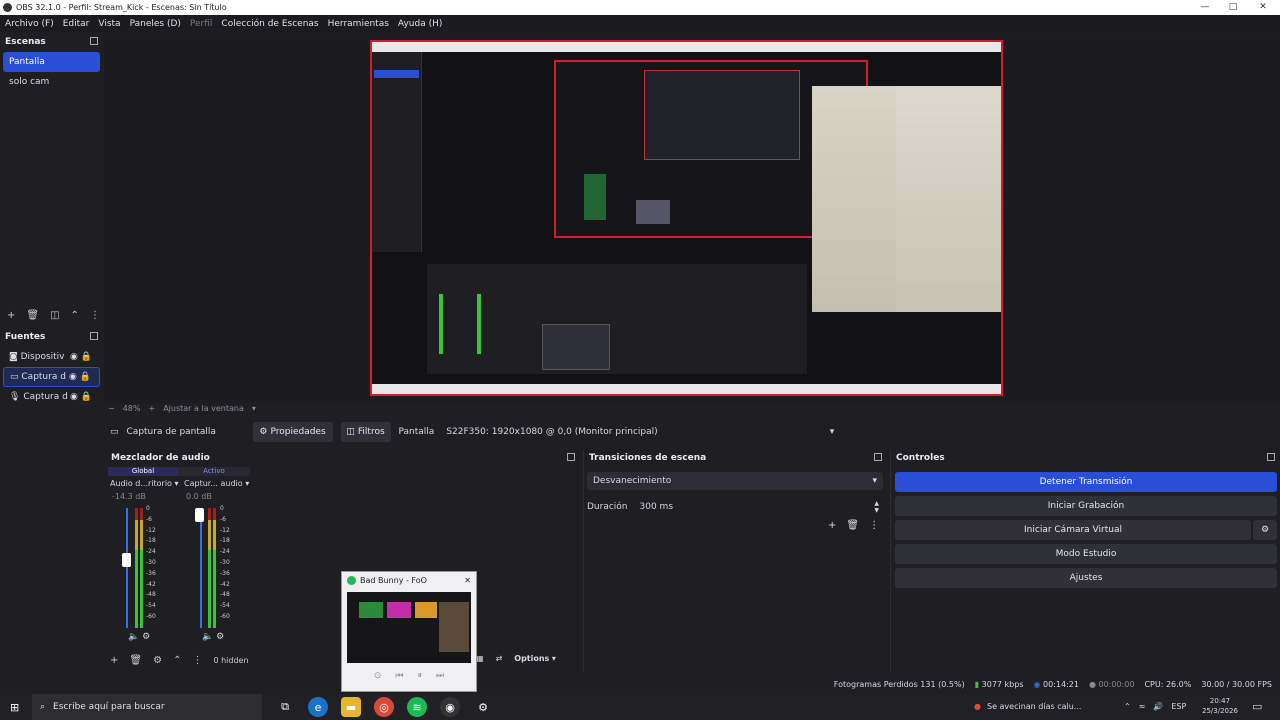 The width and height of the screenshot is (1280, 720). Describe the element at coordinates (1158, 706) in the screenshot. I see `volume-icon: 🔊` at that location.